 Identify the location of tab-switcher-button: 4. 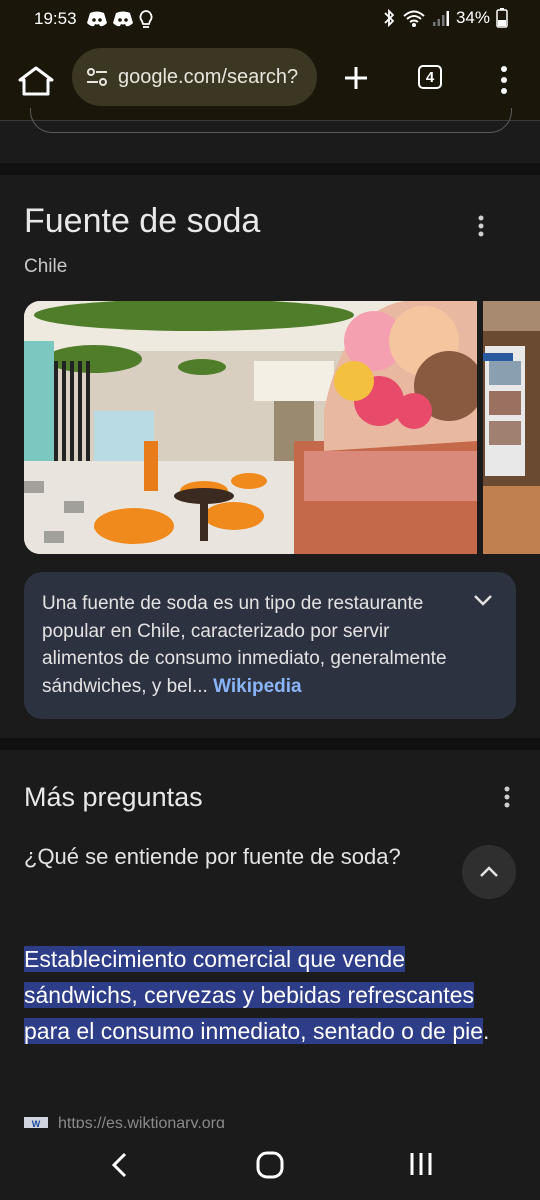
(430, 77).